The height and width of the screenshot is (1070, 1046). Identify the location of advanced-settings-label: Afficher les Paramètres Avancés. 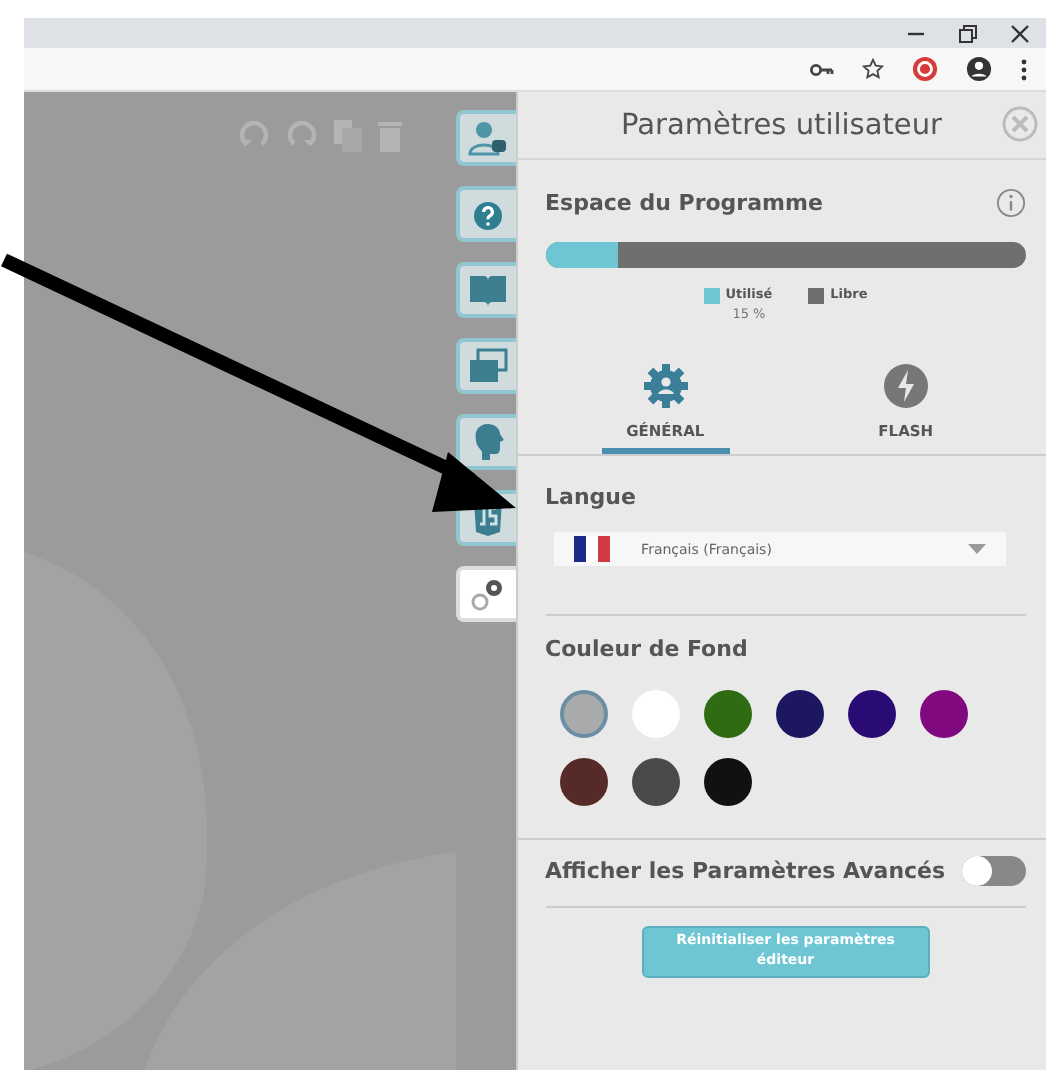
(745, 871).